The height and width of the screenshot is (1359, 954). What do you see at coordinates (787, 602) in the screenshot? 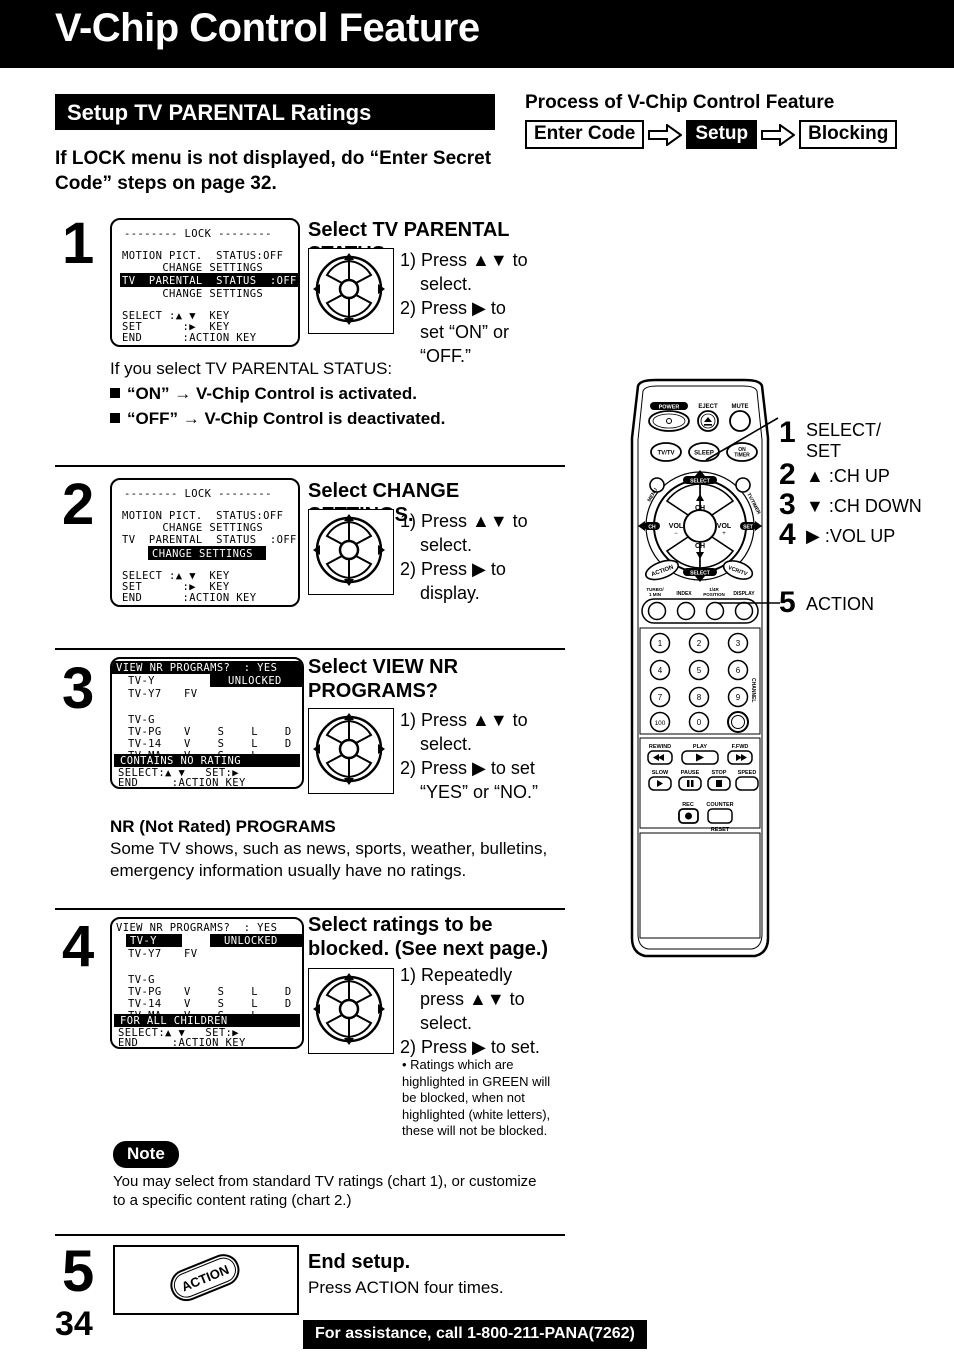
I see `callout-number-5: 5` at bounding box center [787, 602].